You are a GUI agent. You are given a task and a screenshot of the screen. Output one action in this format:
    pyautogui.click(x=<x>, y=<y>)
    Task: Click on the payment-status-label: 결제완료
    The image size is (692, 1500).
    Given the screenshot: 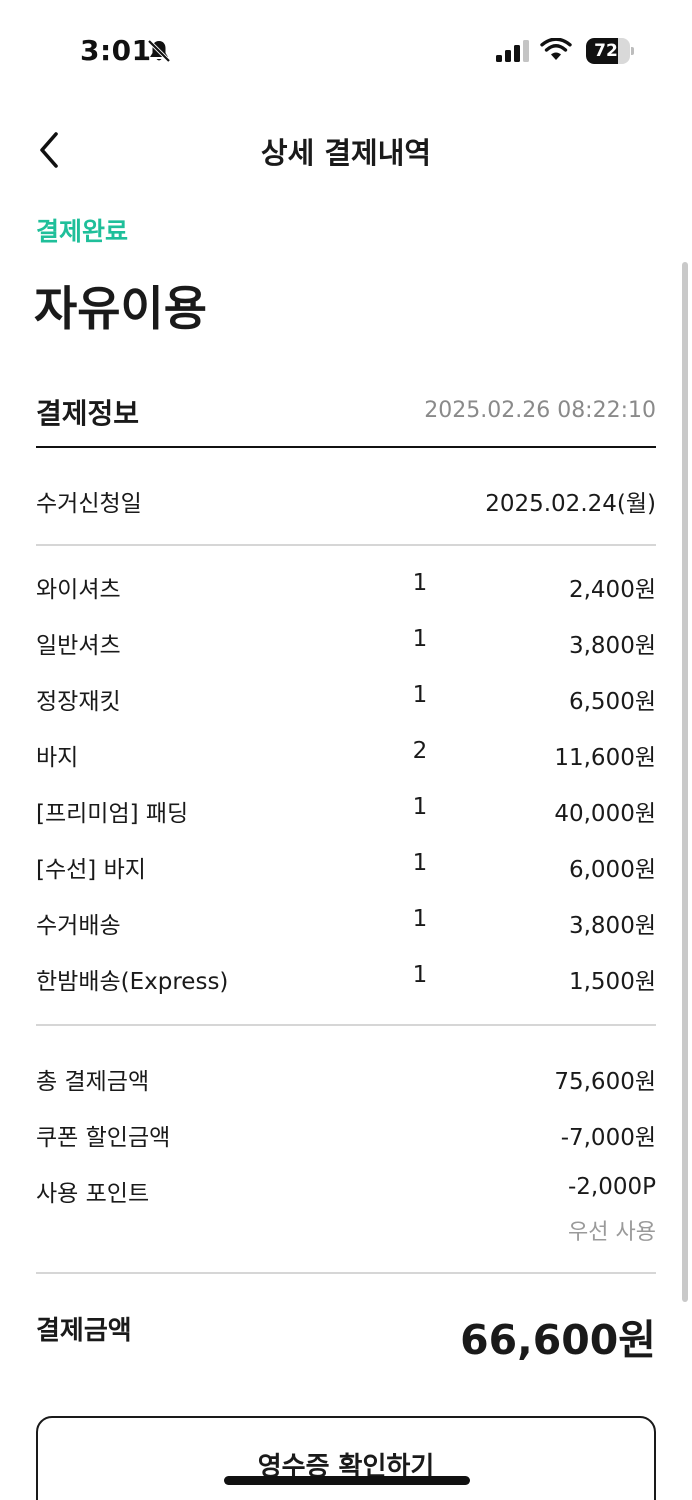 What is the action you would take?
    pyautogui.click(x=82, y=231)
    